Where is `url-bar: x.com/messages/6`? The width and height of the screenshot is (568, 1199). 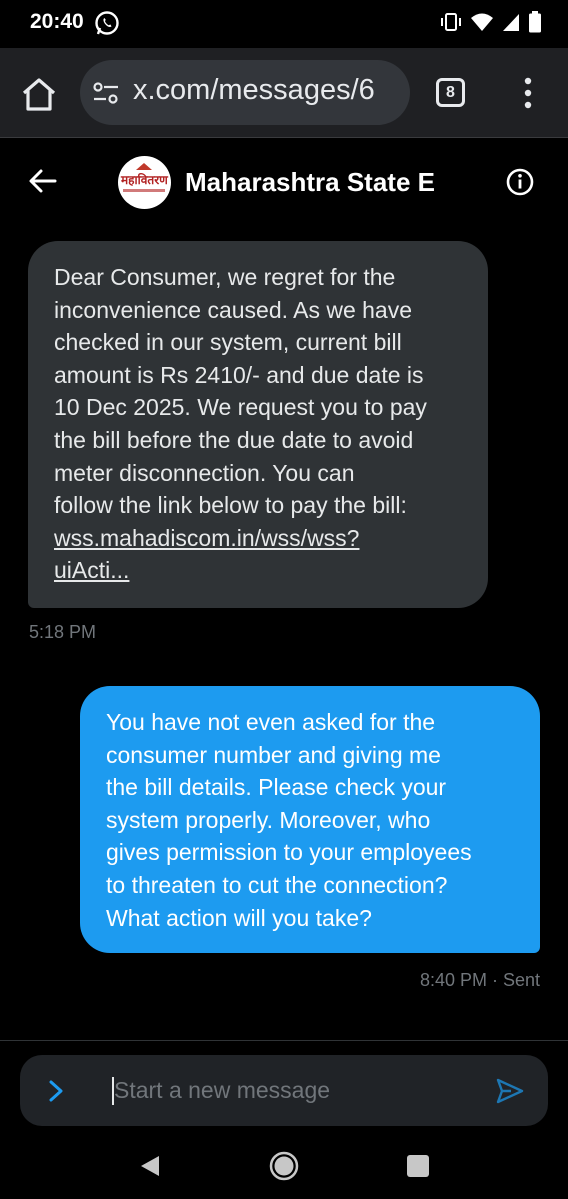
url-bar: x.com/messages/6 is located at coordinates (245, 92).